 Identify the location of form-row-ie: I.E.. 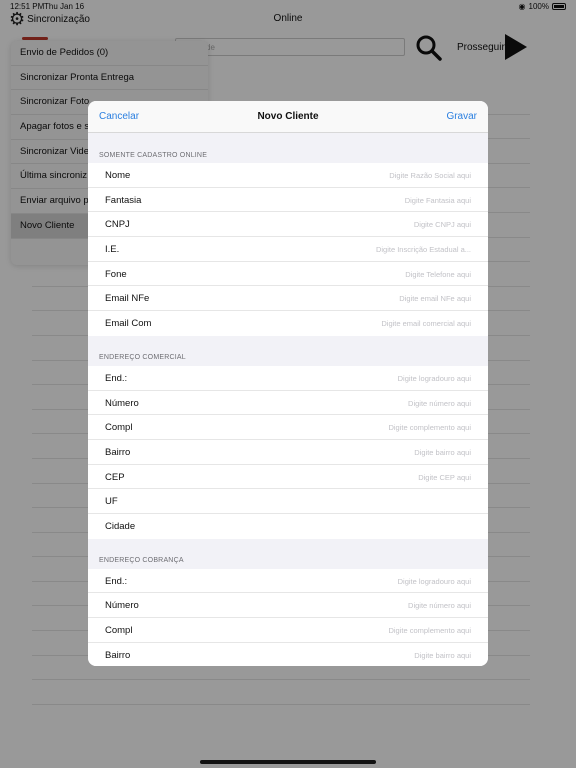
(288, 249).